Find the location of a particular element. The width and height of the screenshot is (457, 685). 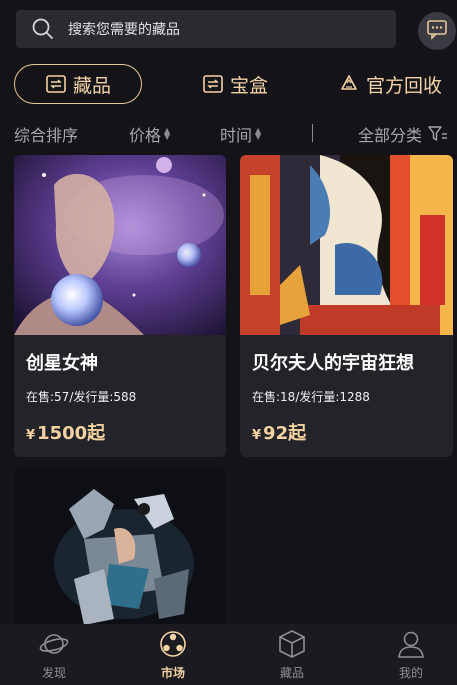

product-price: ¥92起 is located at coordinates (279, 432).